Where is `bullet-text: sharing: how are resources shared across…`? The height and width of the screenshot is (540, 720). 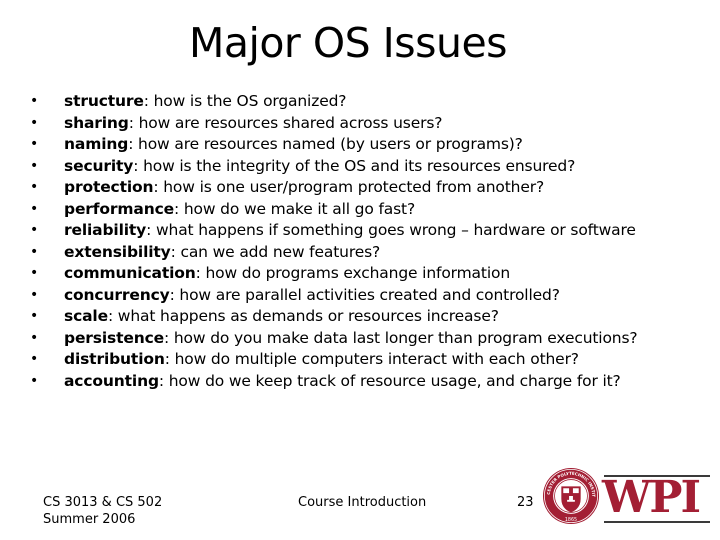
bullet-text: sharing: how are resources shared across… is located at coordinates (253, 124).